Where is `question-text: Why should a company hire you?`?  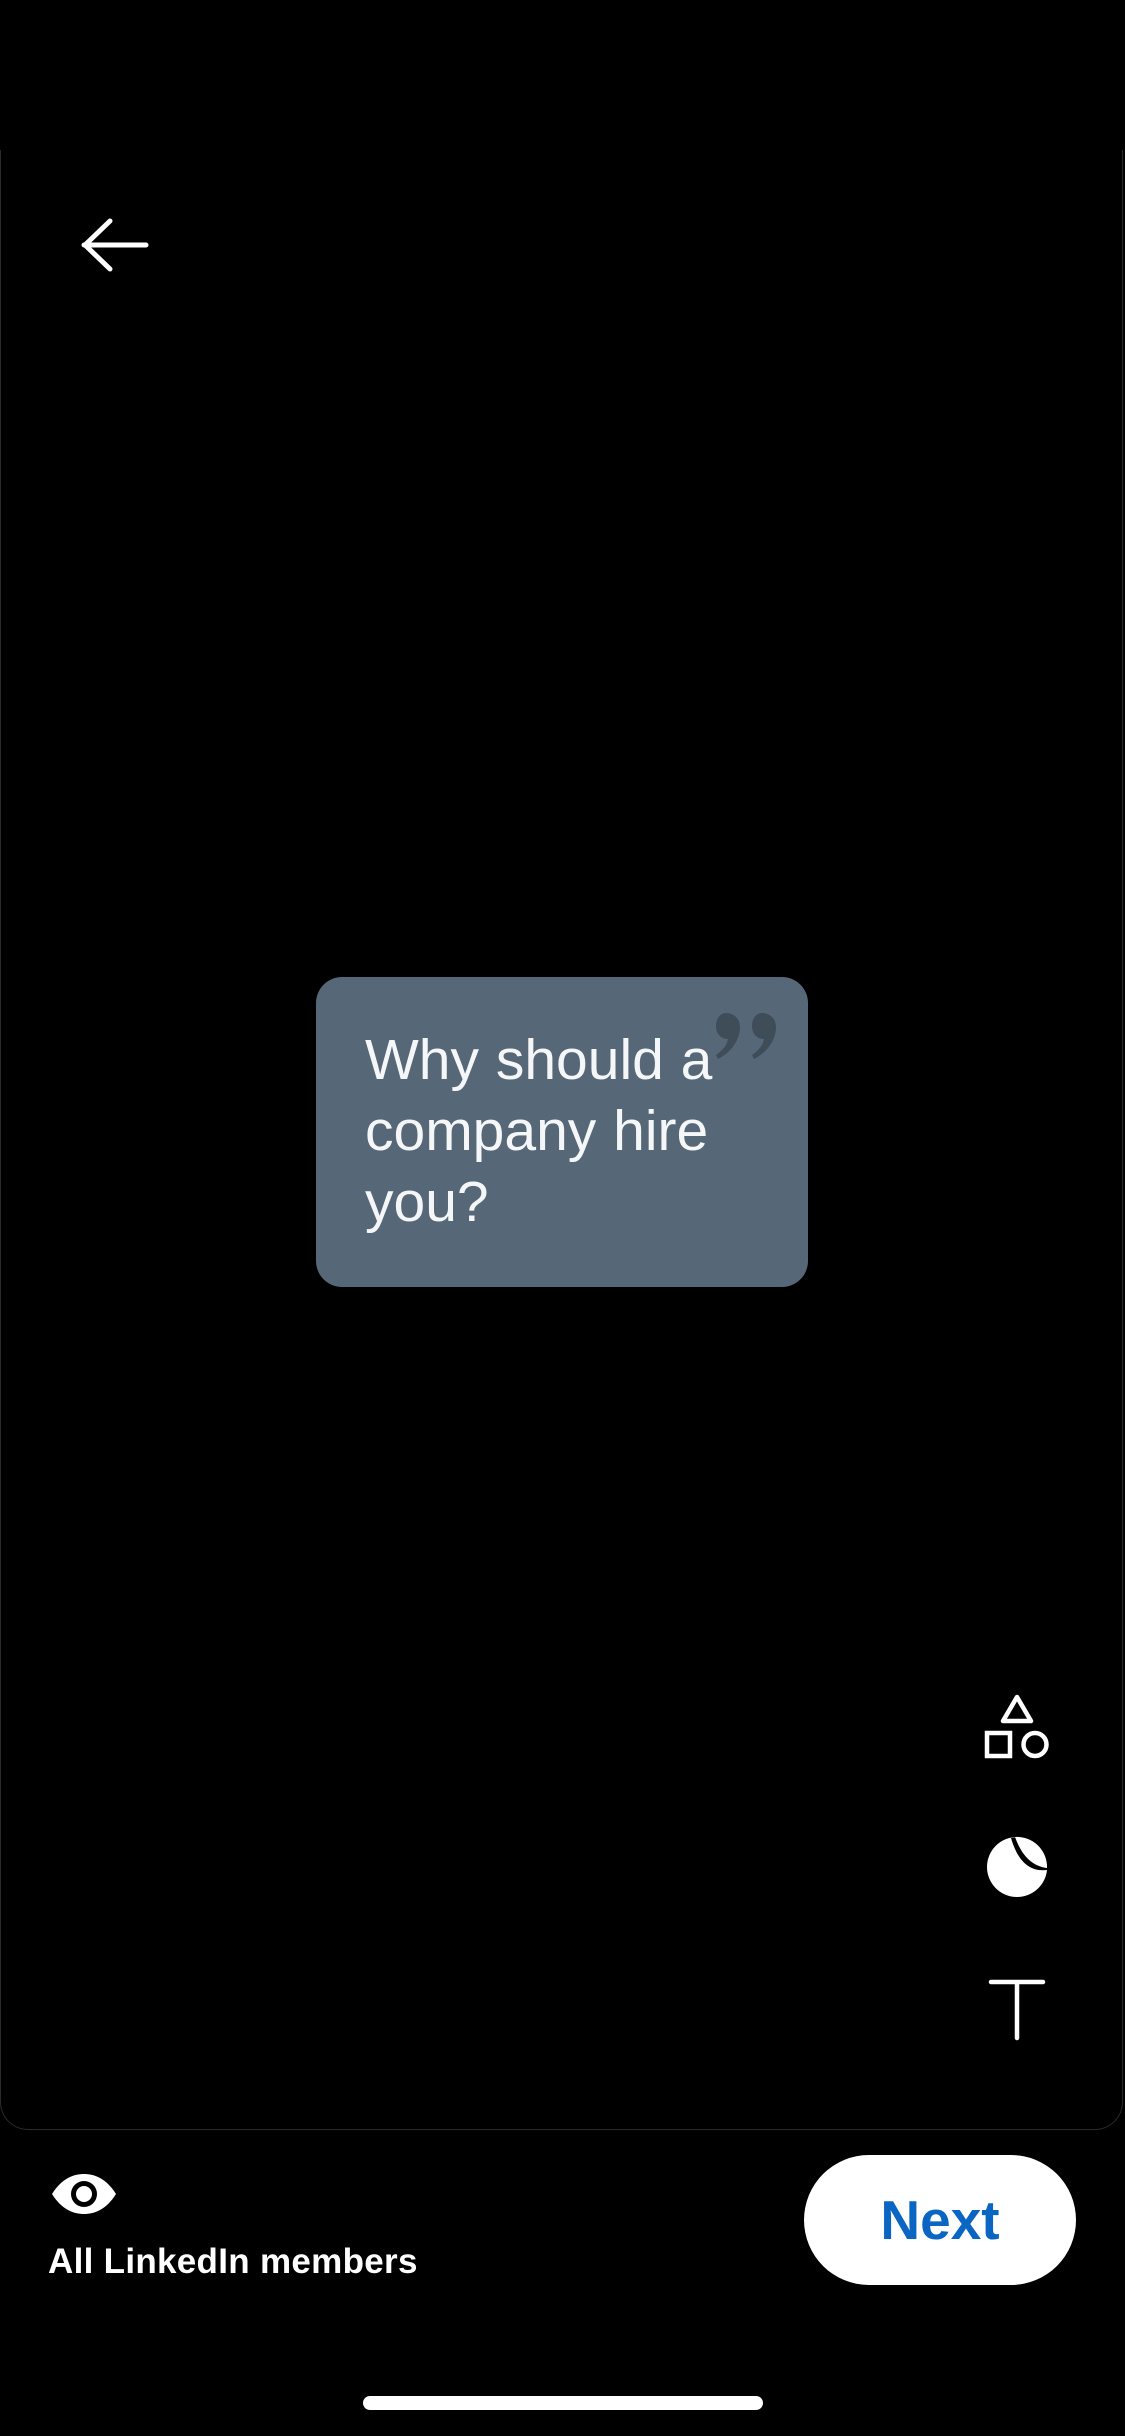 question-text: Why should a company hire you? is located at coordinates (539, 1131).